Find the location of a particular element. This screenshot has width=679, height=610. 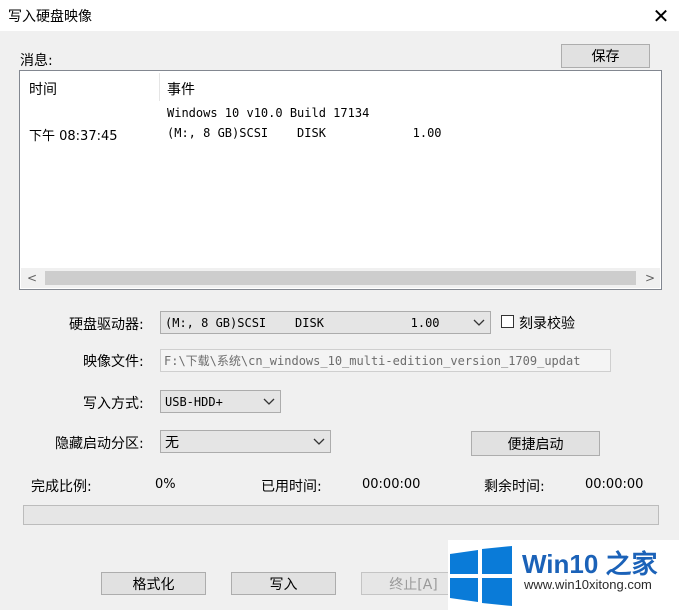

scrollbar-thumb is located at coordinates (340, 278).